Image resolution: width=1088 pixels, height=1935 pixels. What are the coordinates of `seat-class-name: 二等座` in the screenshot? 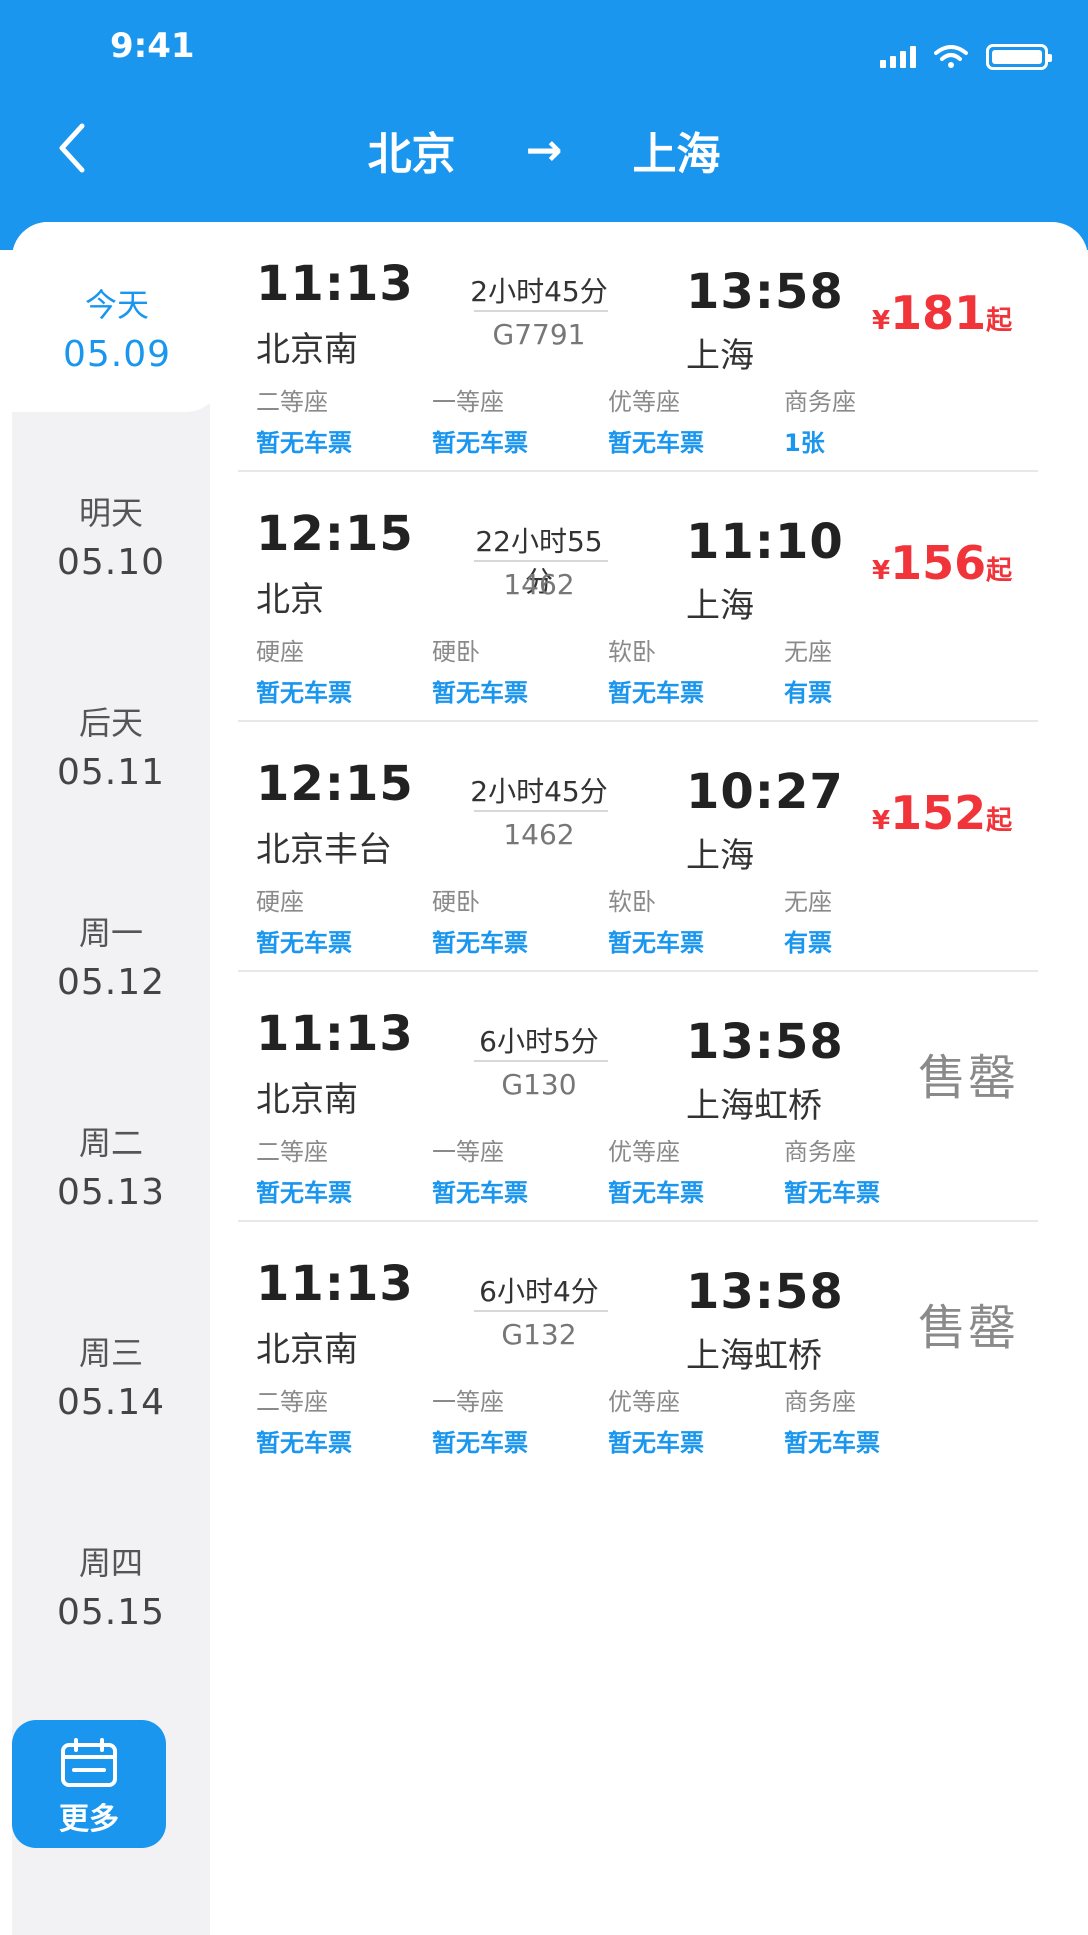 It's located at (292, 1402).